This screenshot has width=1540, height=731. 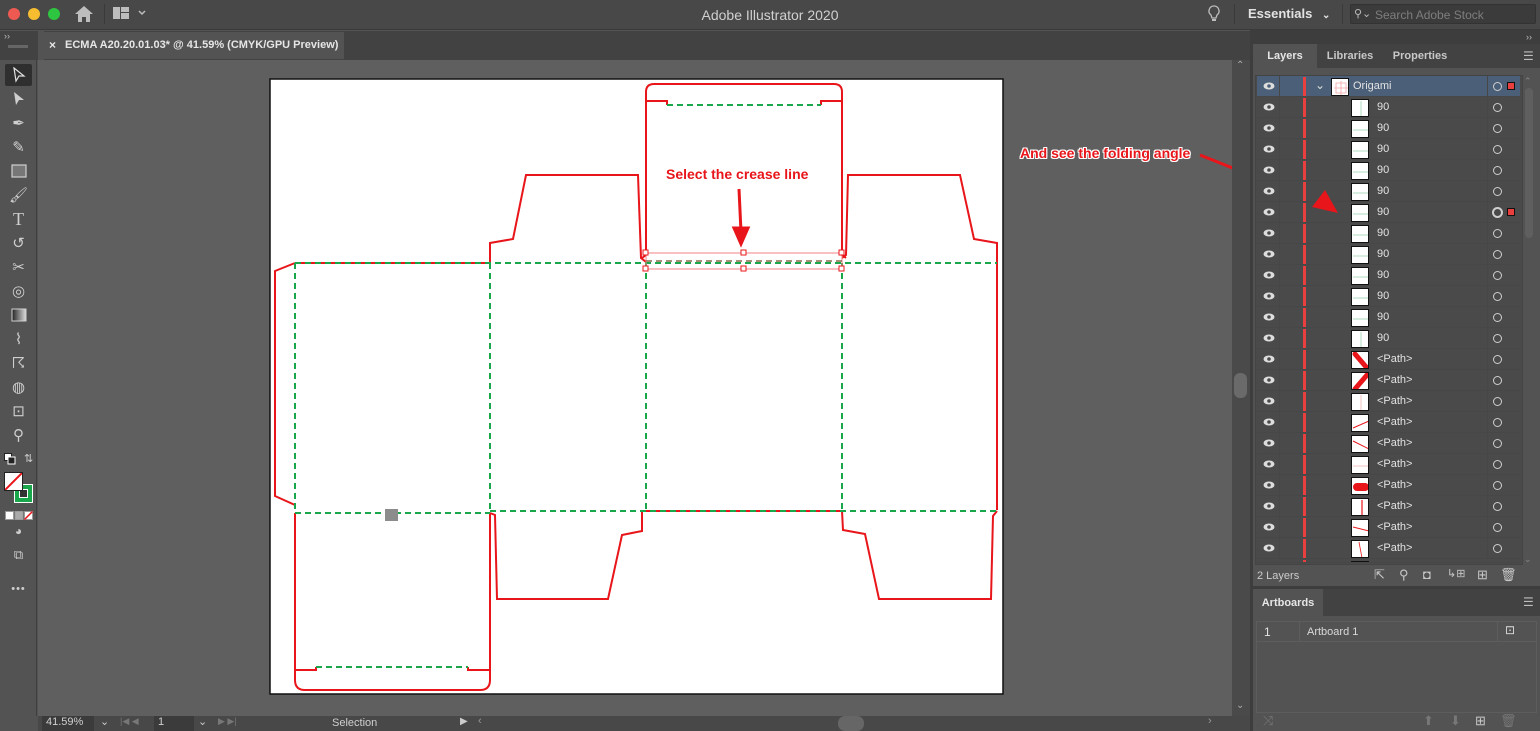 I want to click on new-artboard-icon: ⊞, so click(x=1480, y=721).